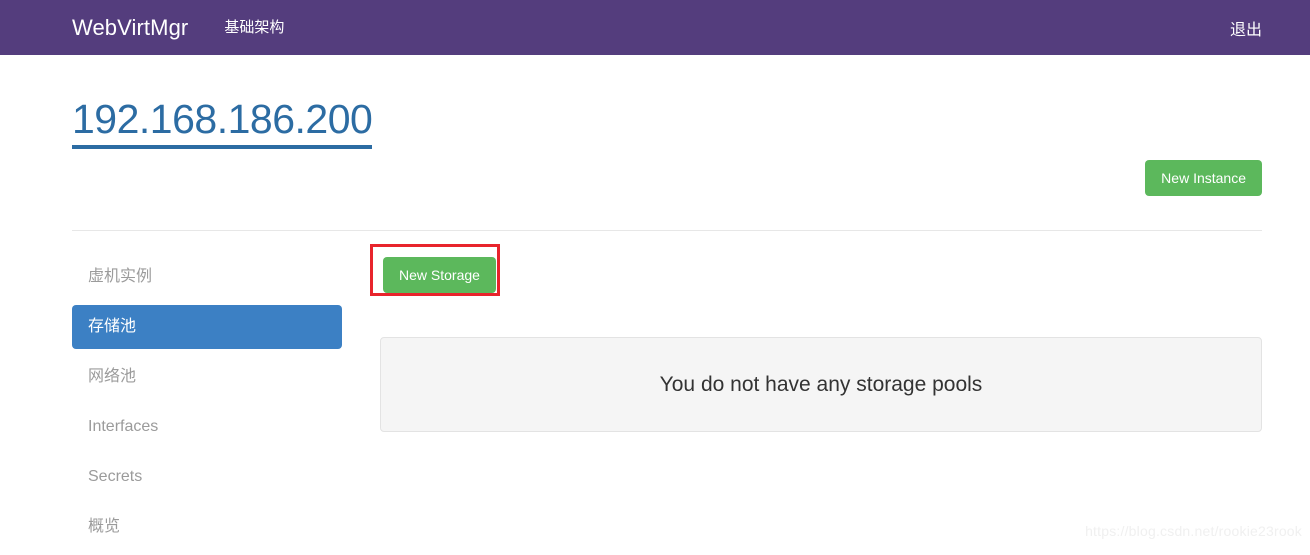  What do you see at coordinates (254, 27) in the screenshot?
I see `nav-link-infrastructure: 基础架构` at bounding box center [254, 27].